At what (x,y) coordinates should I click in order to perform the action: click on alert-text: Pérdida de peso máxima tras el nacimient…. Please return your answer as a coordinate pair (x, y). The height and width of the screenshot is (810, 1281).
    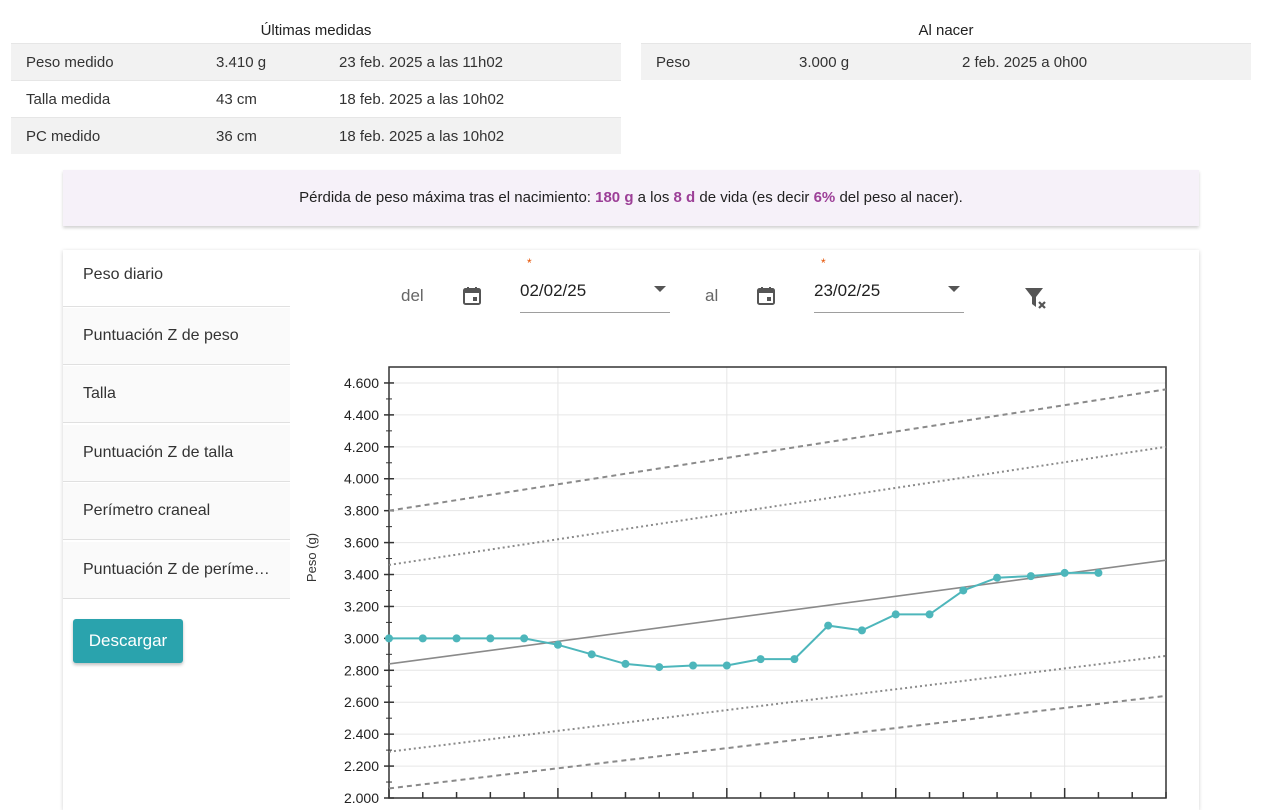
    Looking at the image, I should click on (447, 197).